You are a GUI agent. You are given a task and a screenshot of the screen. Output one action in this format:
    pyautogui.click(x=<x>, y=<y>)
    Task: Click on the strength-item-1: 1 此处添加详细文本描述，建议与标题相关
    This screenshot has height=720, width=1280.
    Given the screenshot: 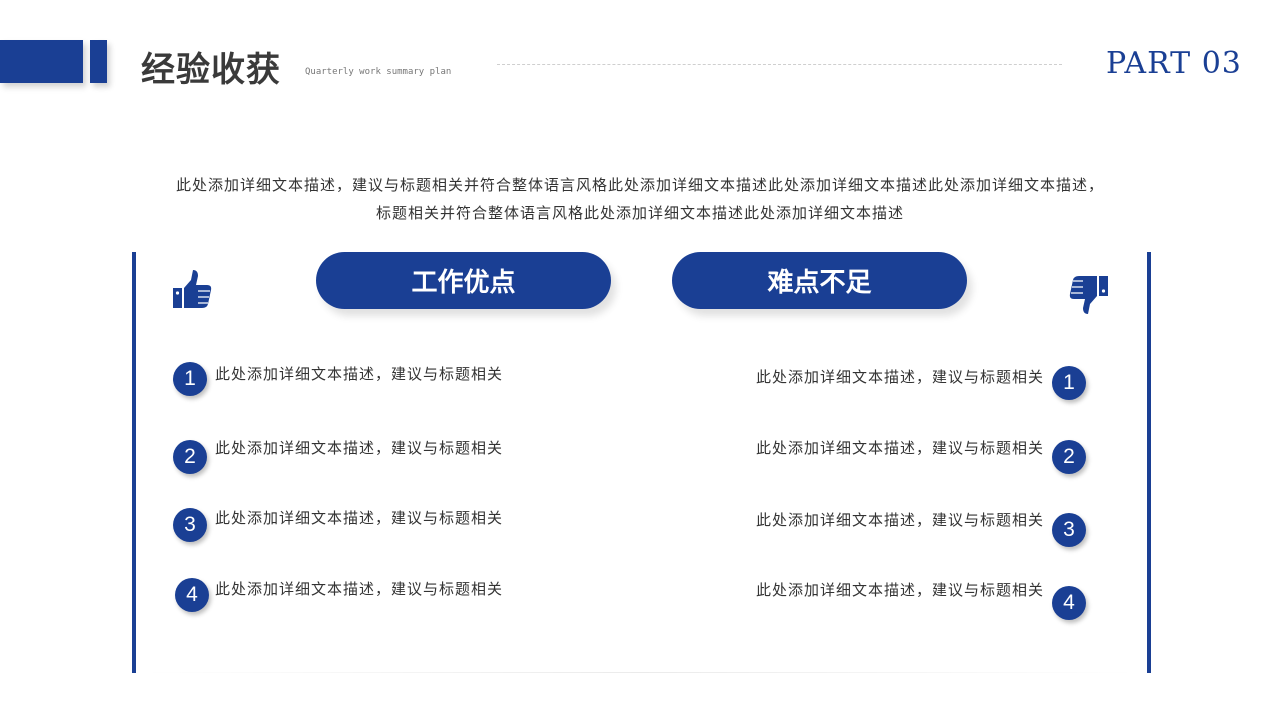 What is the action you would take?
    pyautogui.click(x=338, y=379)
    